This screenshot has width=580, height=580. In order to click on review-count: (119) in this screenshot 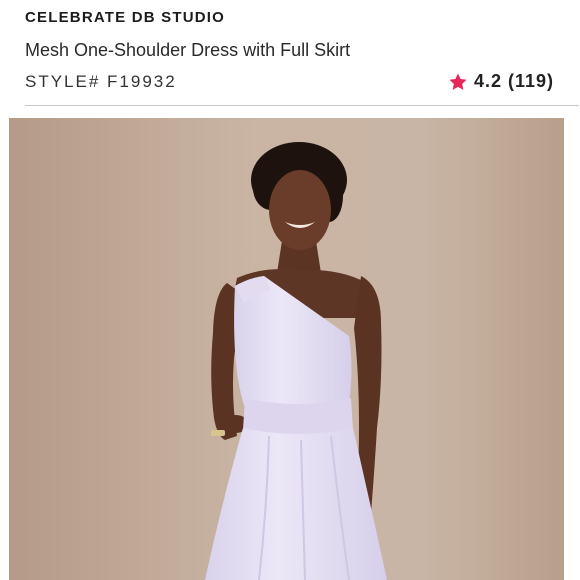, I will do `click(531, 81)`.